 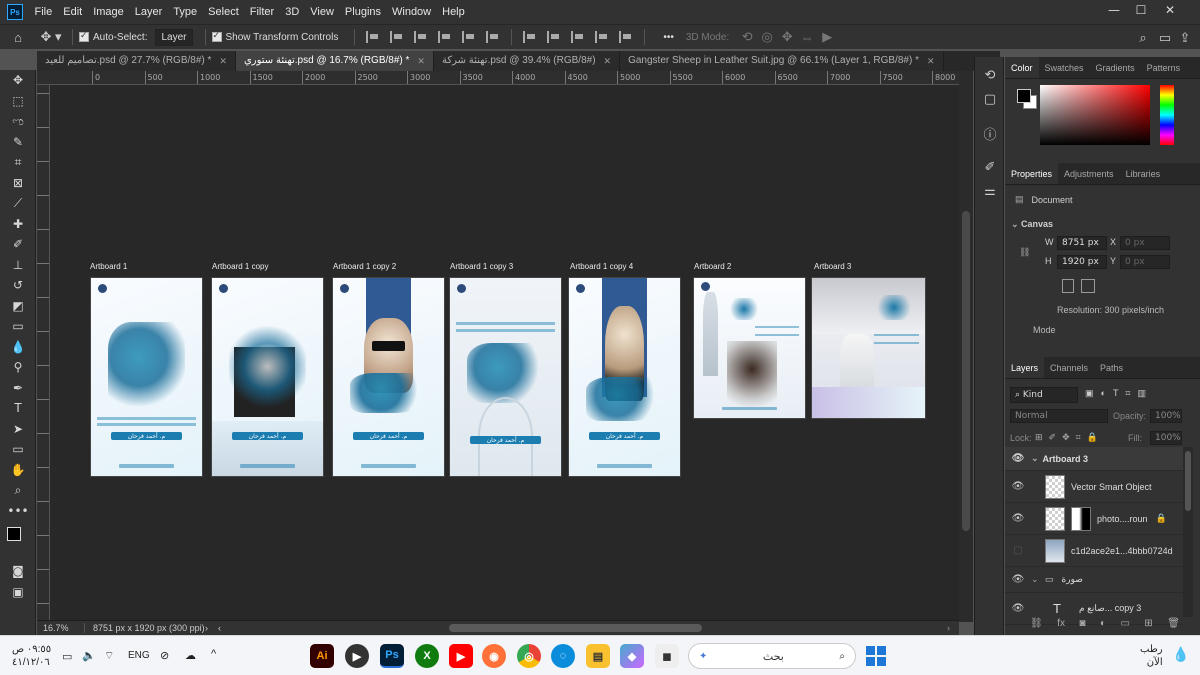 I want to click on clone-stamp-tool-icon: ⊥, so click(x=18, y=265).